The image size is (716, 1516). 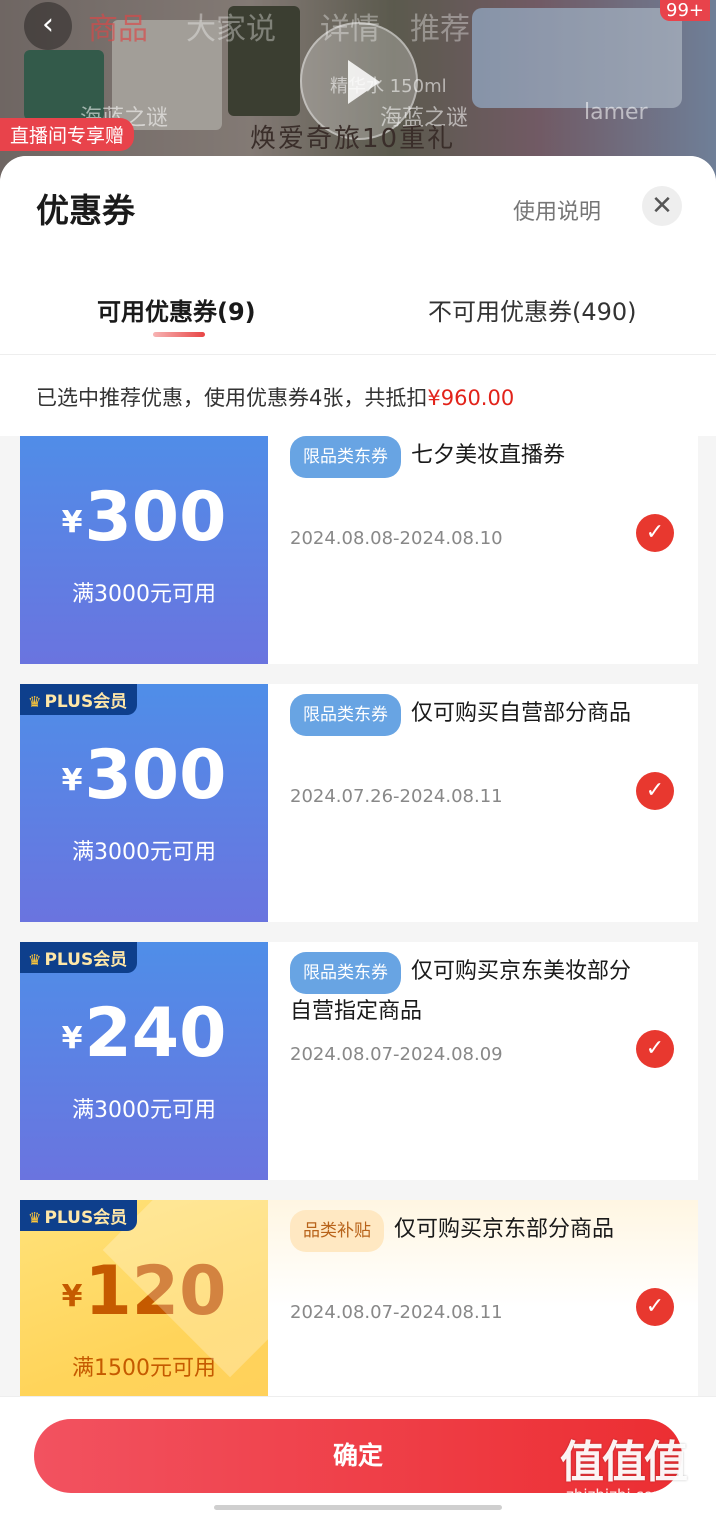 What do you see at coordinates (532, 309) in the screenshot?
I see `tab-unavailable-coupons: 不可用优惠券(490)` at bounding box center [532, 309].